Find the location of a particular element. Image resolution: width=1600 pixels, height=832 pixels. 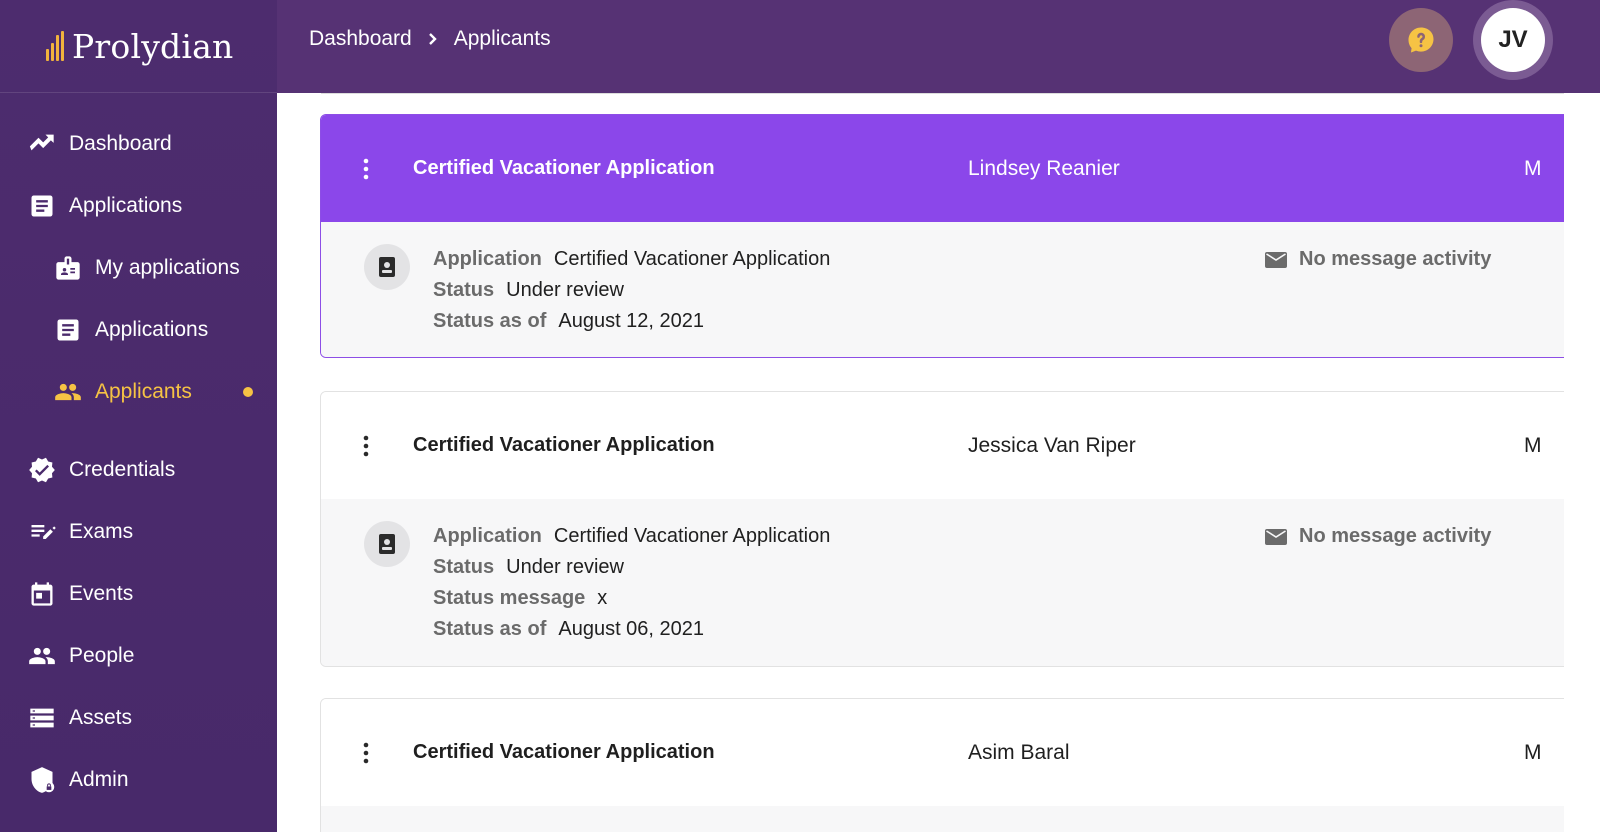

active-indicator-dot is located at coordinates (248, 392).